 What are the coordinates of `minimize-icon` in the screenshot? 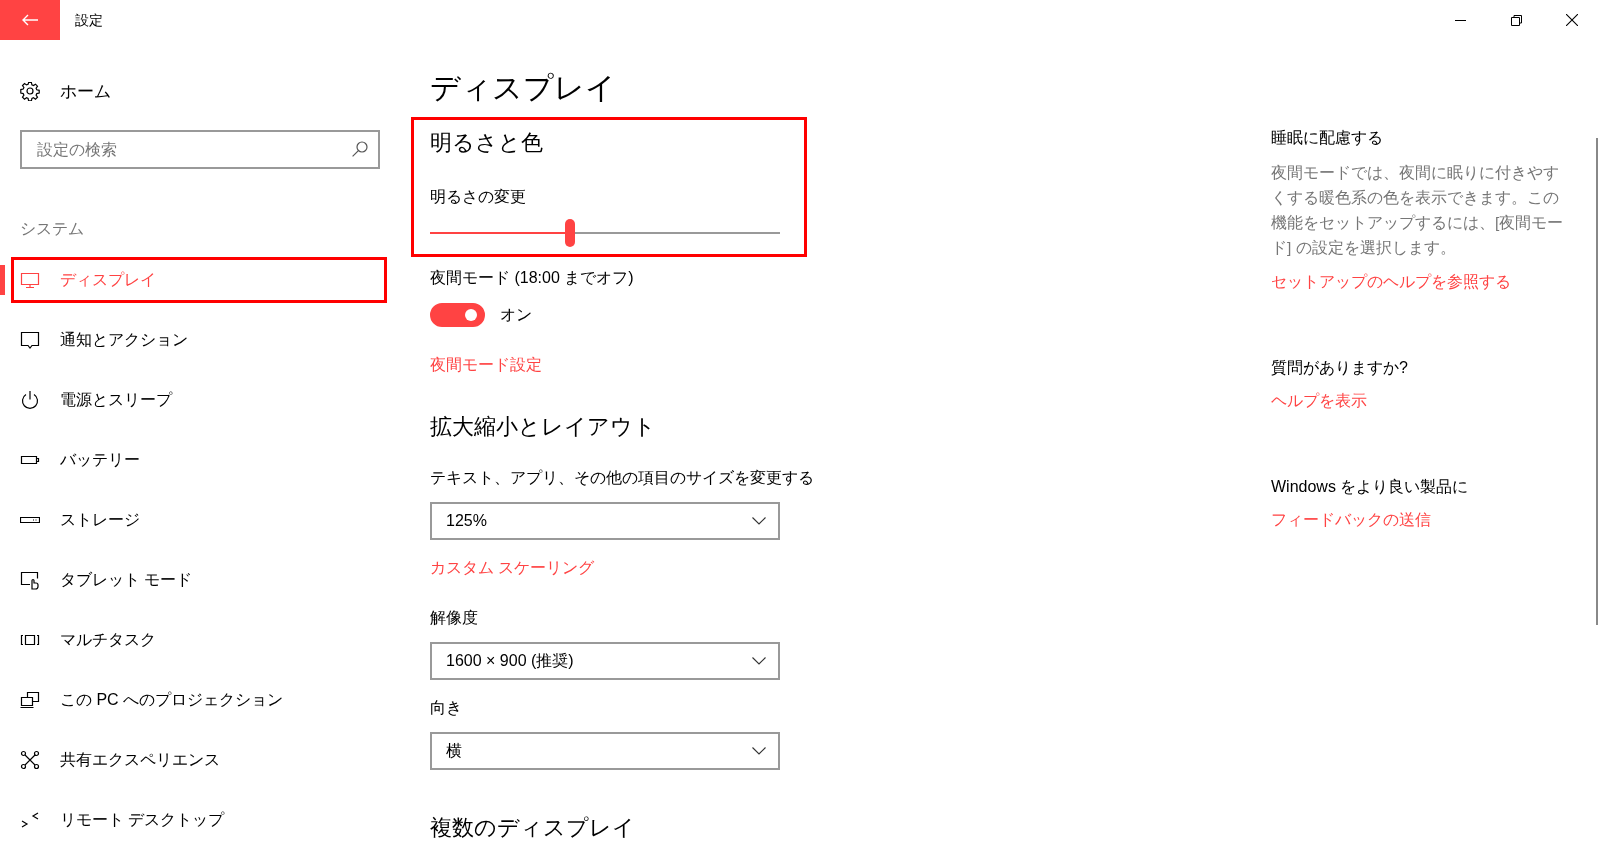 It's located at (1460, 20).